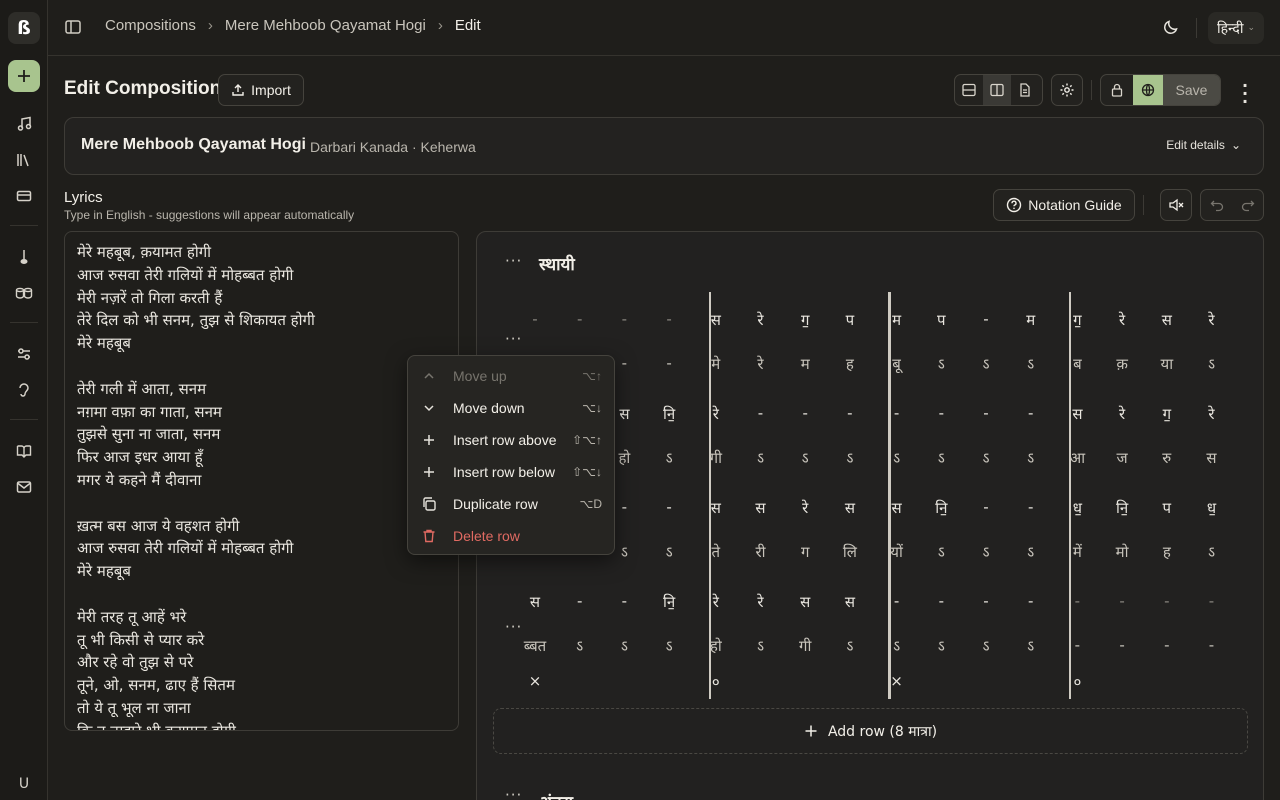  What do you see at coordinates (870, 731) in the screenshot?
I see `add-row-button: Add row (8 मात्रा)` at bounding box center [870, 731].